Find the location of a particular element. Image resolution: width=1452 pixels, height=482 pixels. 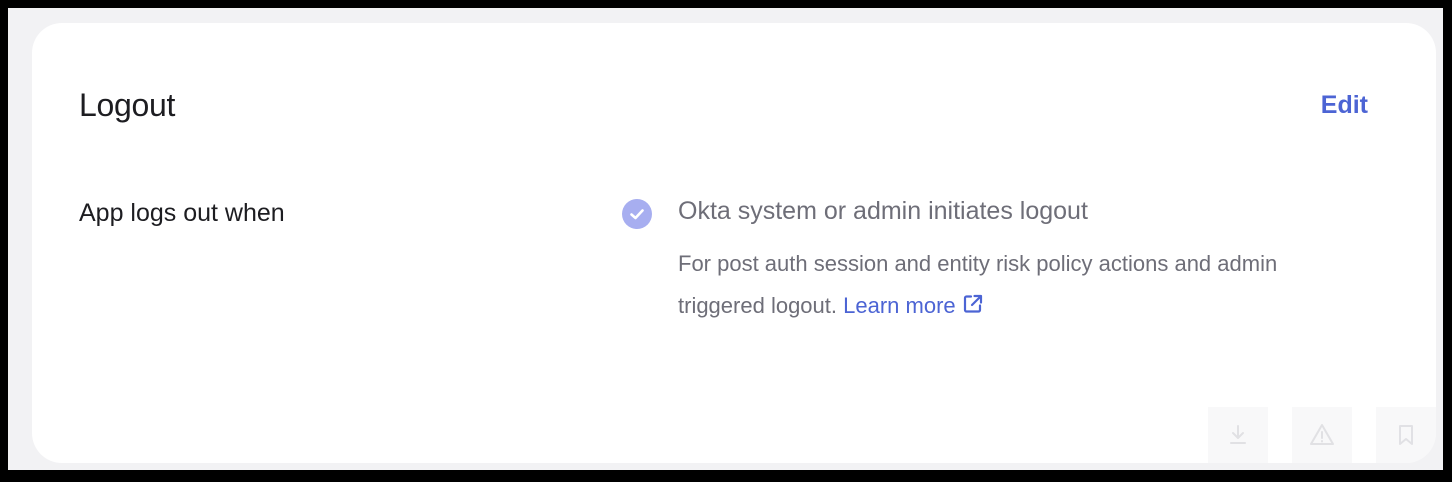

bookmark-button is located at coordinates (1406, 435).